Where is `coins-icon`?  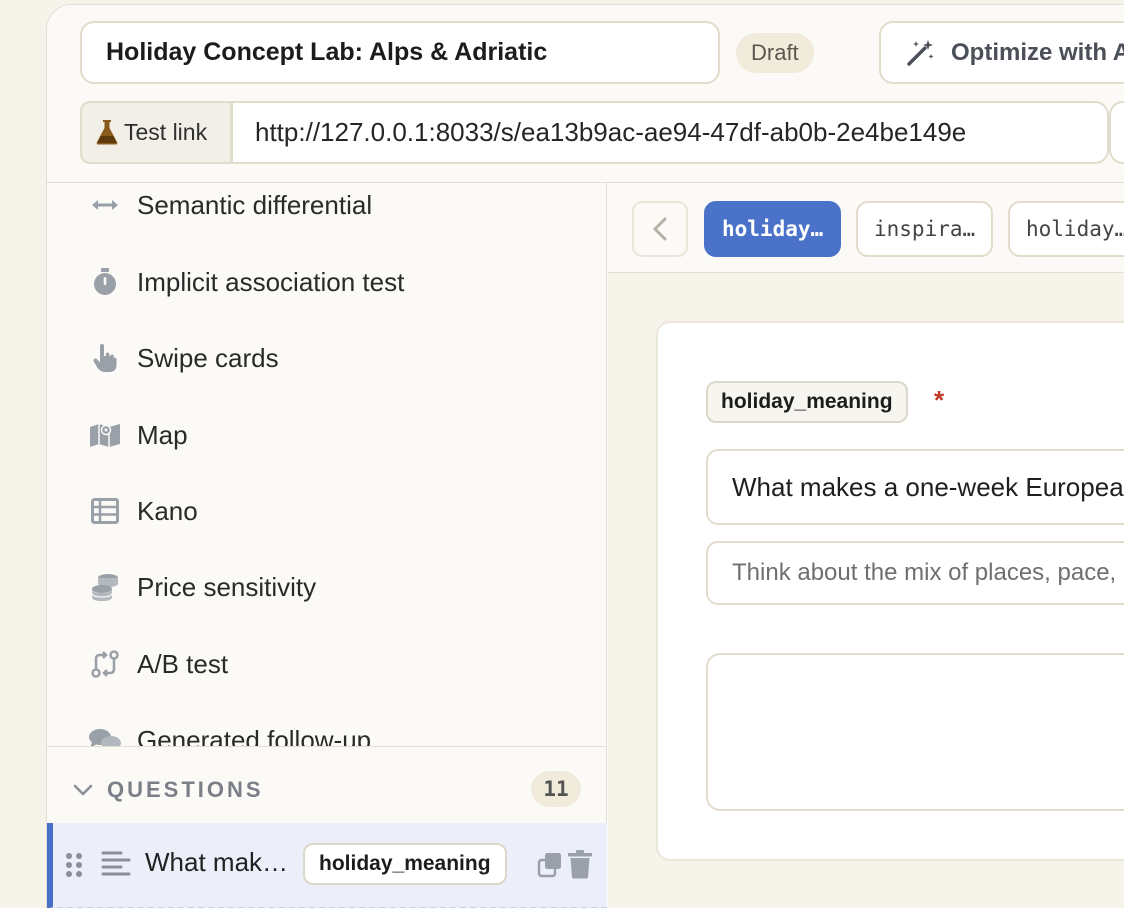 coins-icon is located at coordinates (105, 587).